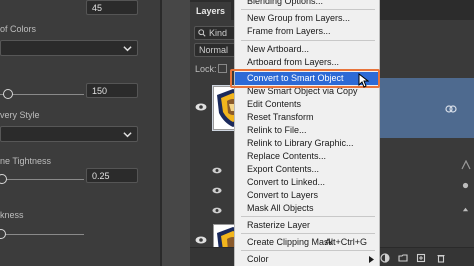 This screenshot has width=474, height=266. I want to click on style-label: very Style, so click(20, 115).